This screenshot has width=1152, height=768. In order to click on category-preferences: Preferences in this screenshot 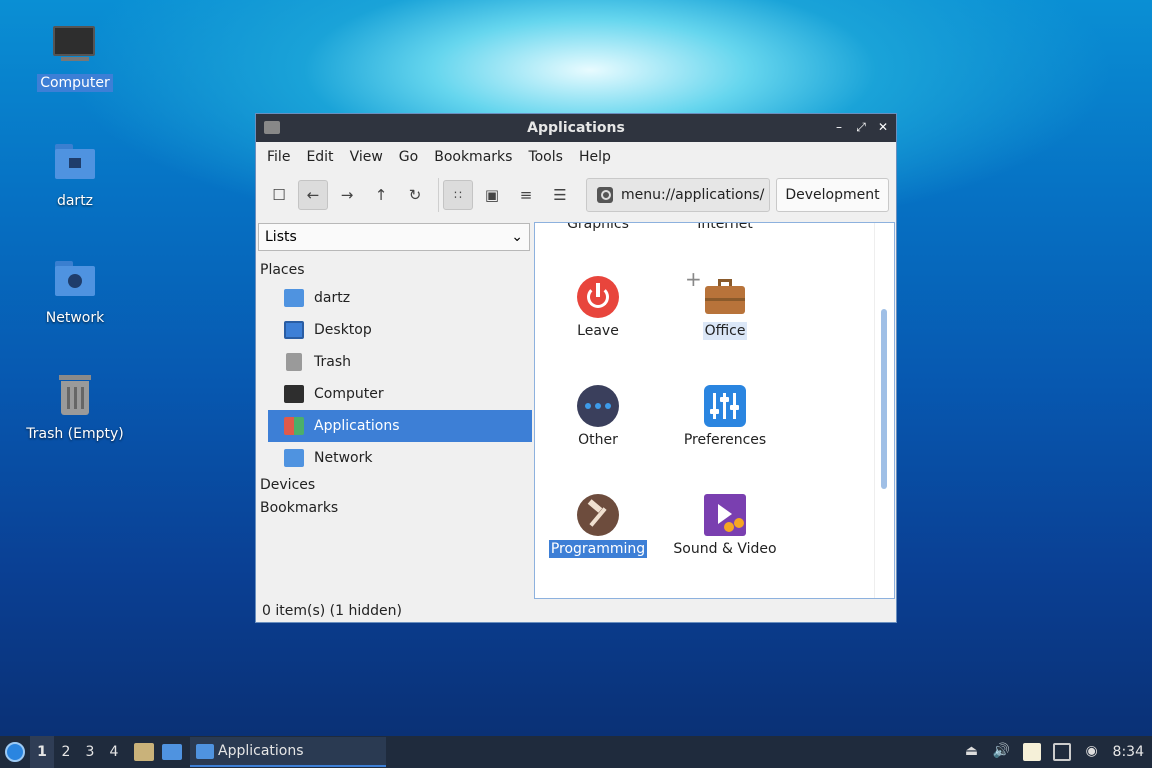, I will do `click(725, 417)`.